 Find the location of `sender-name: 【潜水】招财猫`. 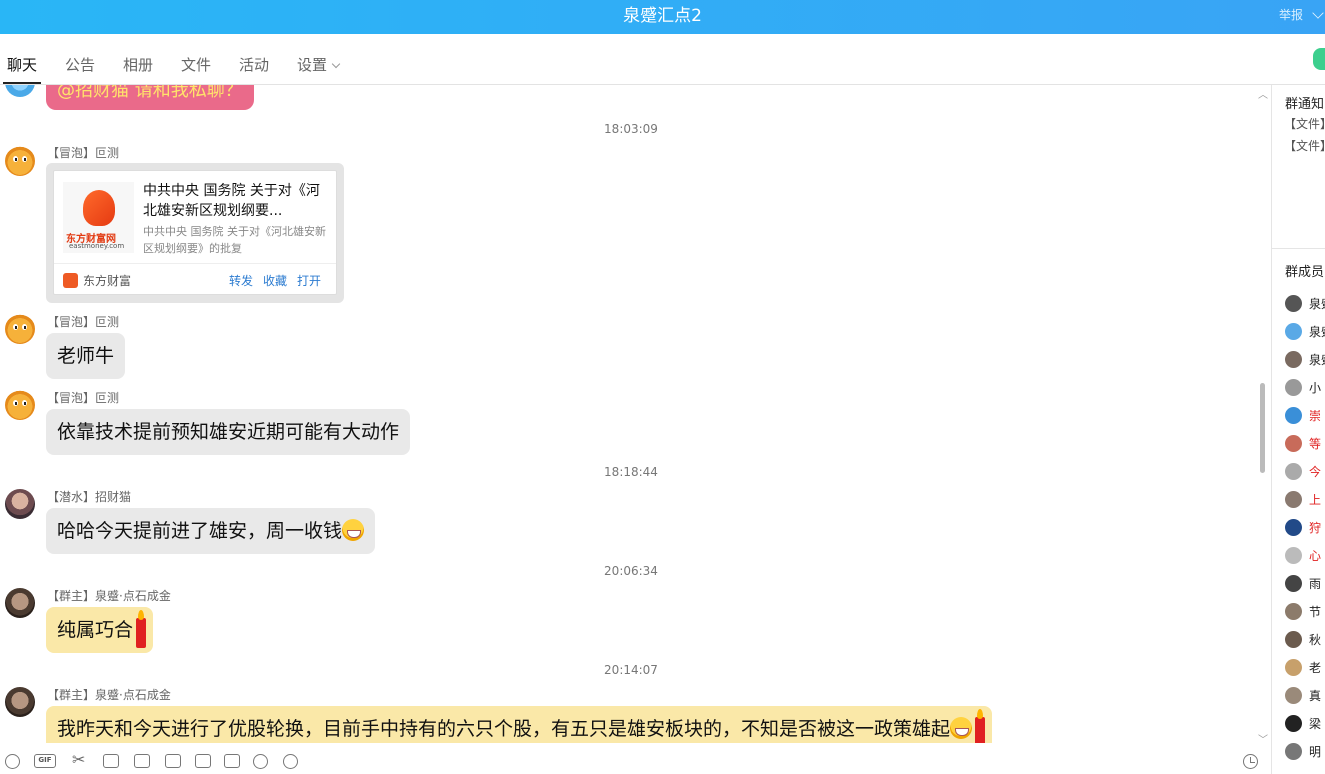

sender-name: 【潜水】招财猫 is located at coordinates (89, 497).